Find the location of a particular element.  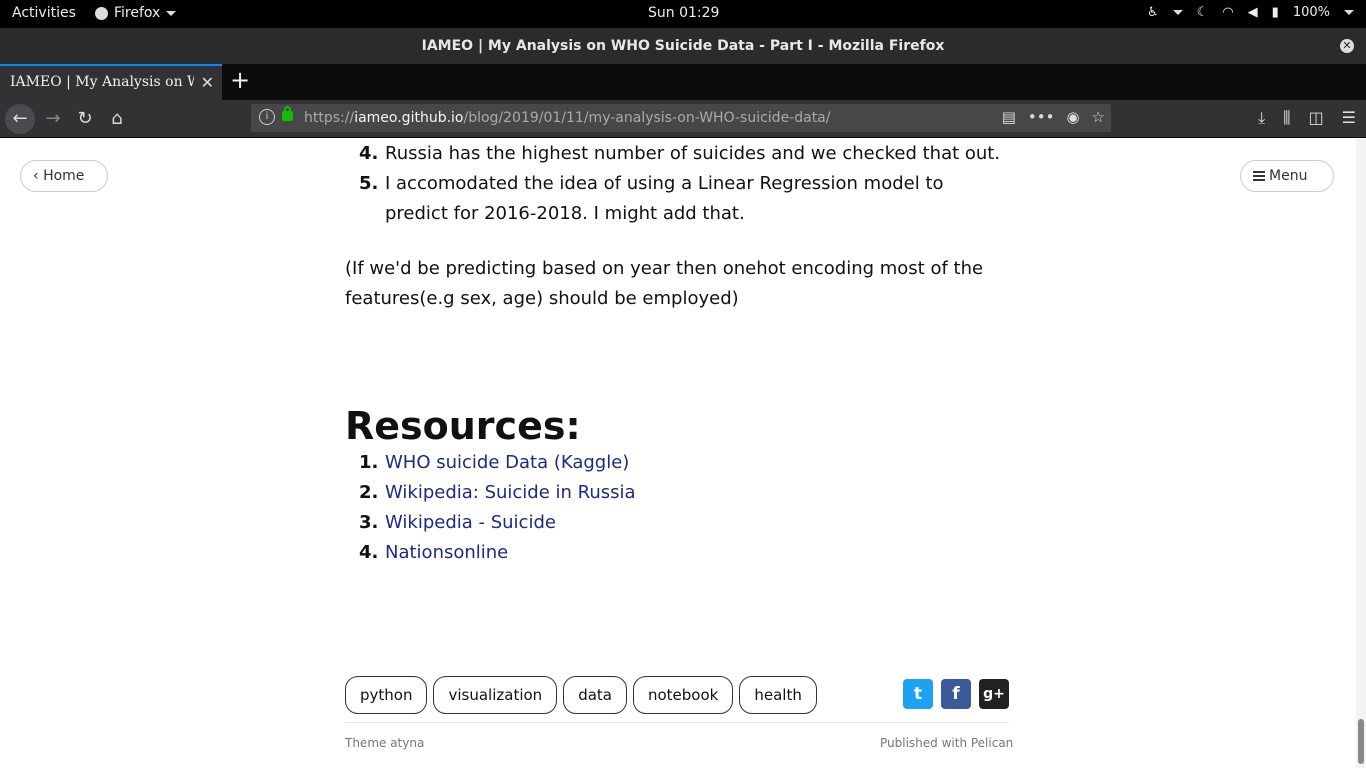

library-icon: ⫼ is located at coordinates (1286, 118).